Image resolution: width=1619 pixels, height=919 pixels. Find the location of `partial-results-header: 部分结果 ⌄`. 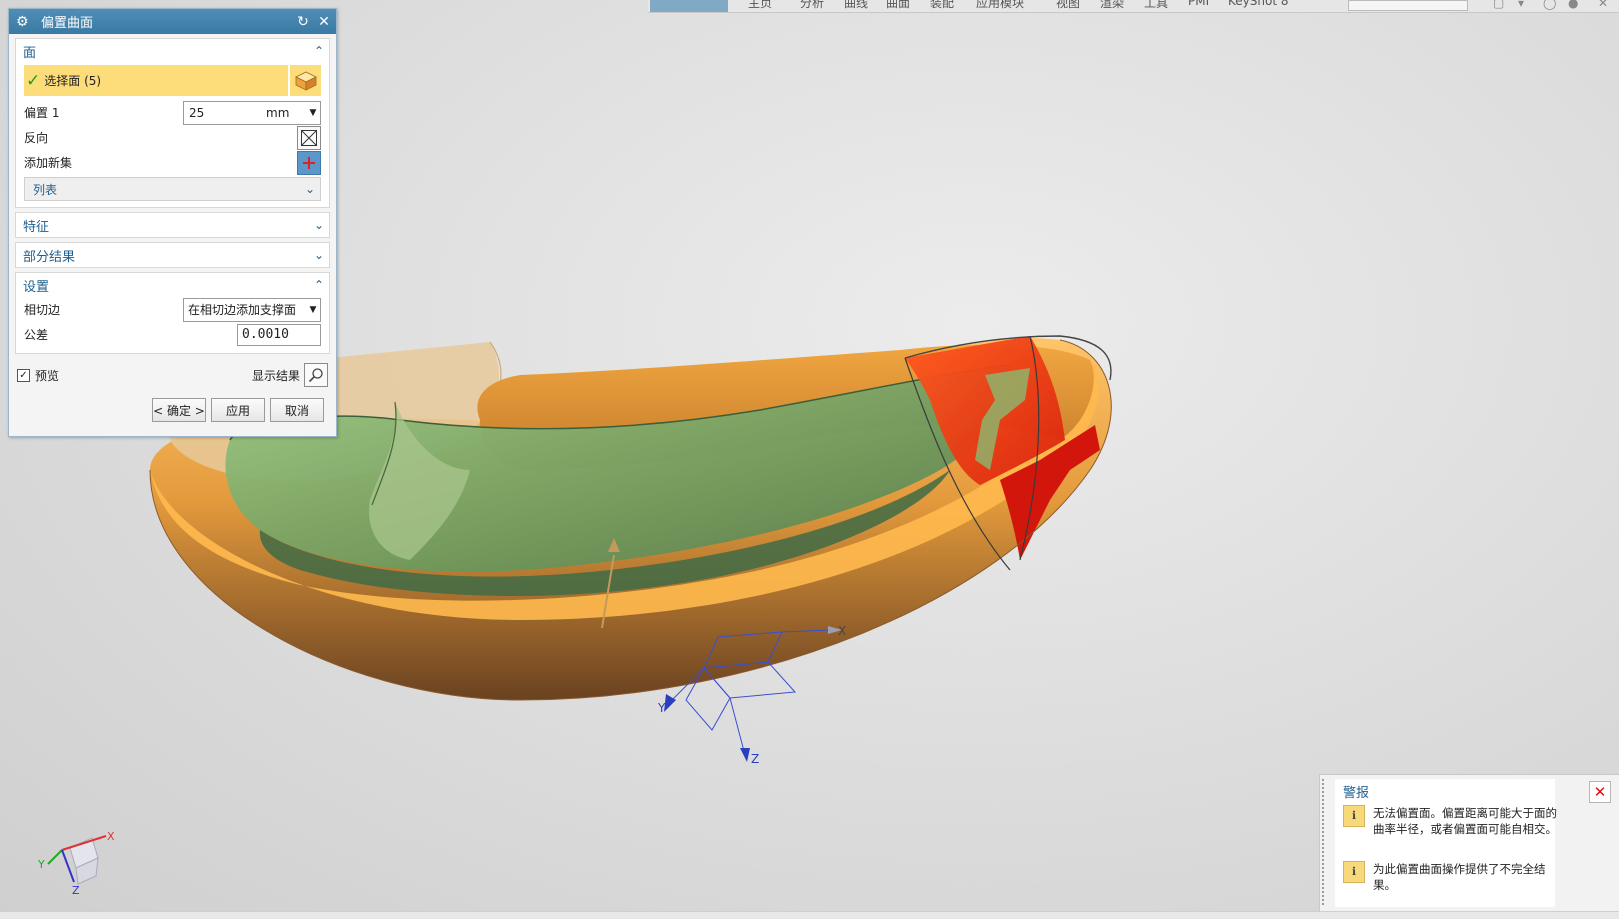

partial-results-header: 部分结果 ⌄ is located at coordinates (172, 255).